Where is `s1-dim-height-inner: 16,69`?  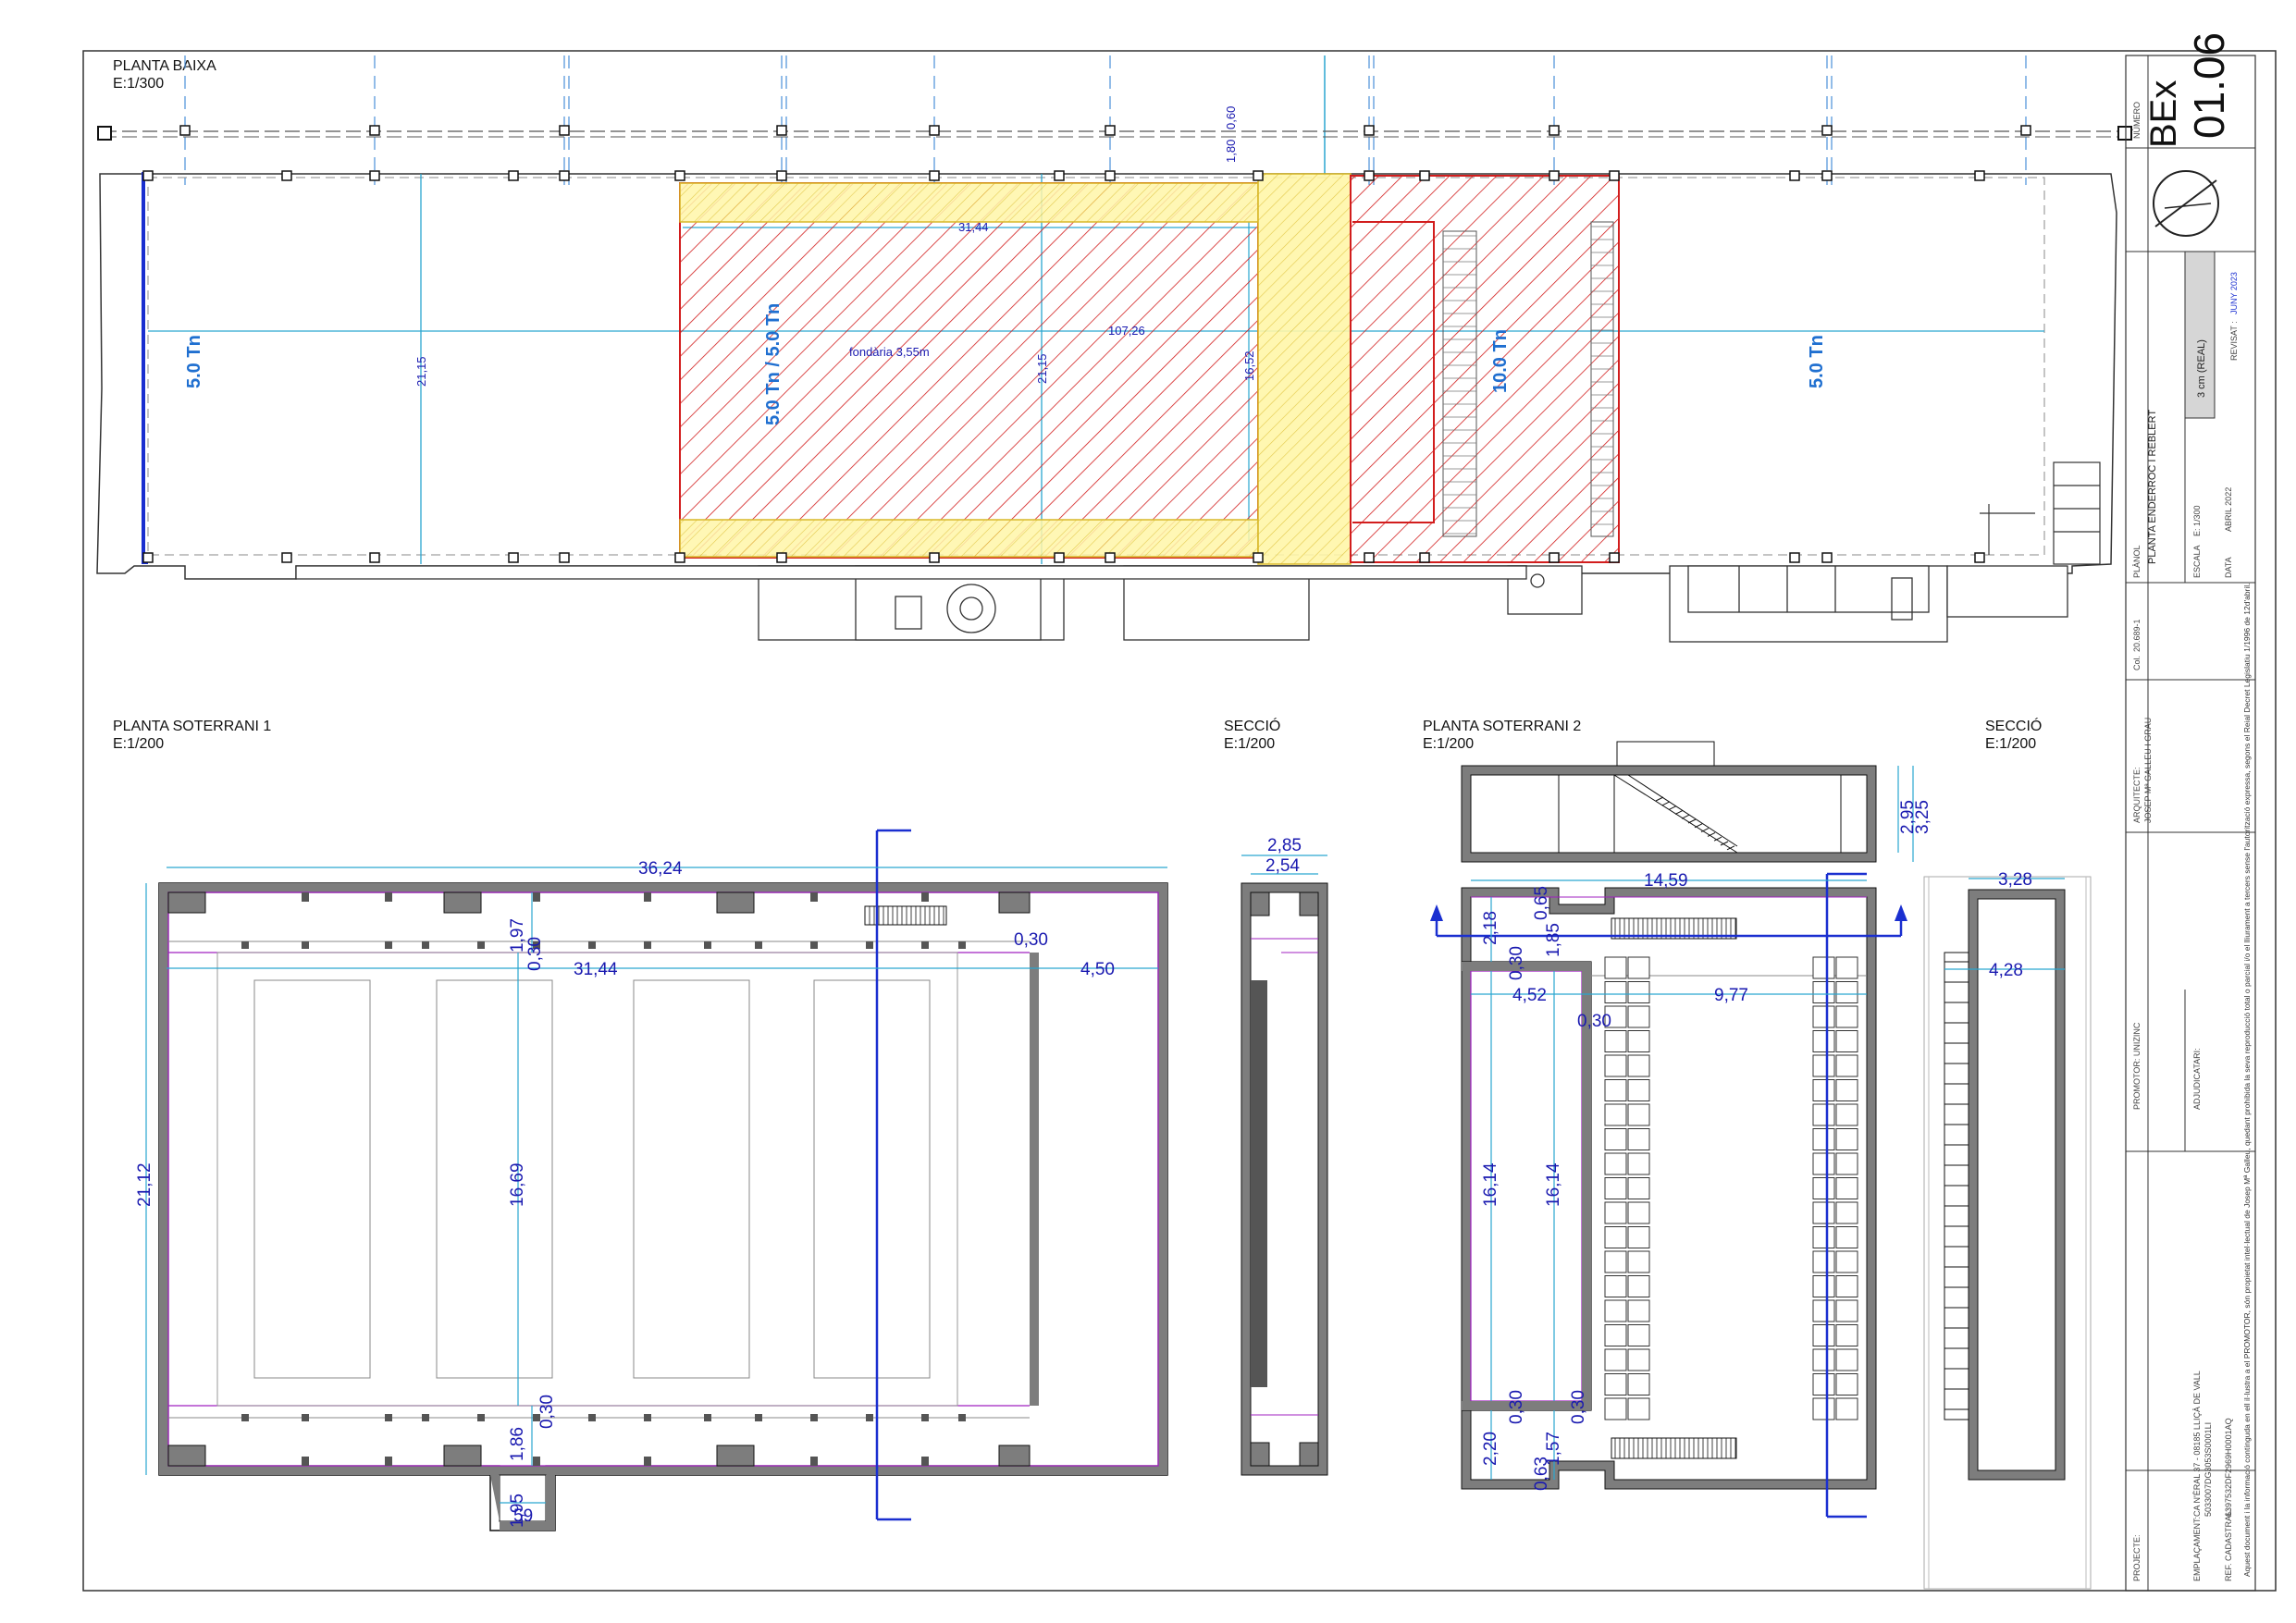
s1-dim-height-inner: 16,69 is located at coordinates (517, 1184).